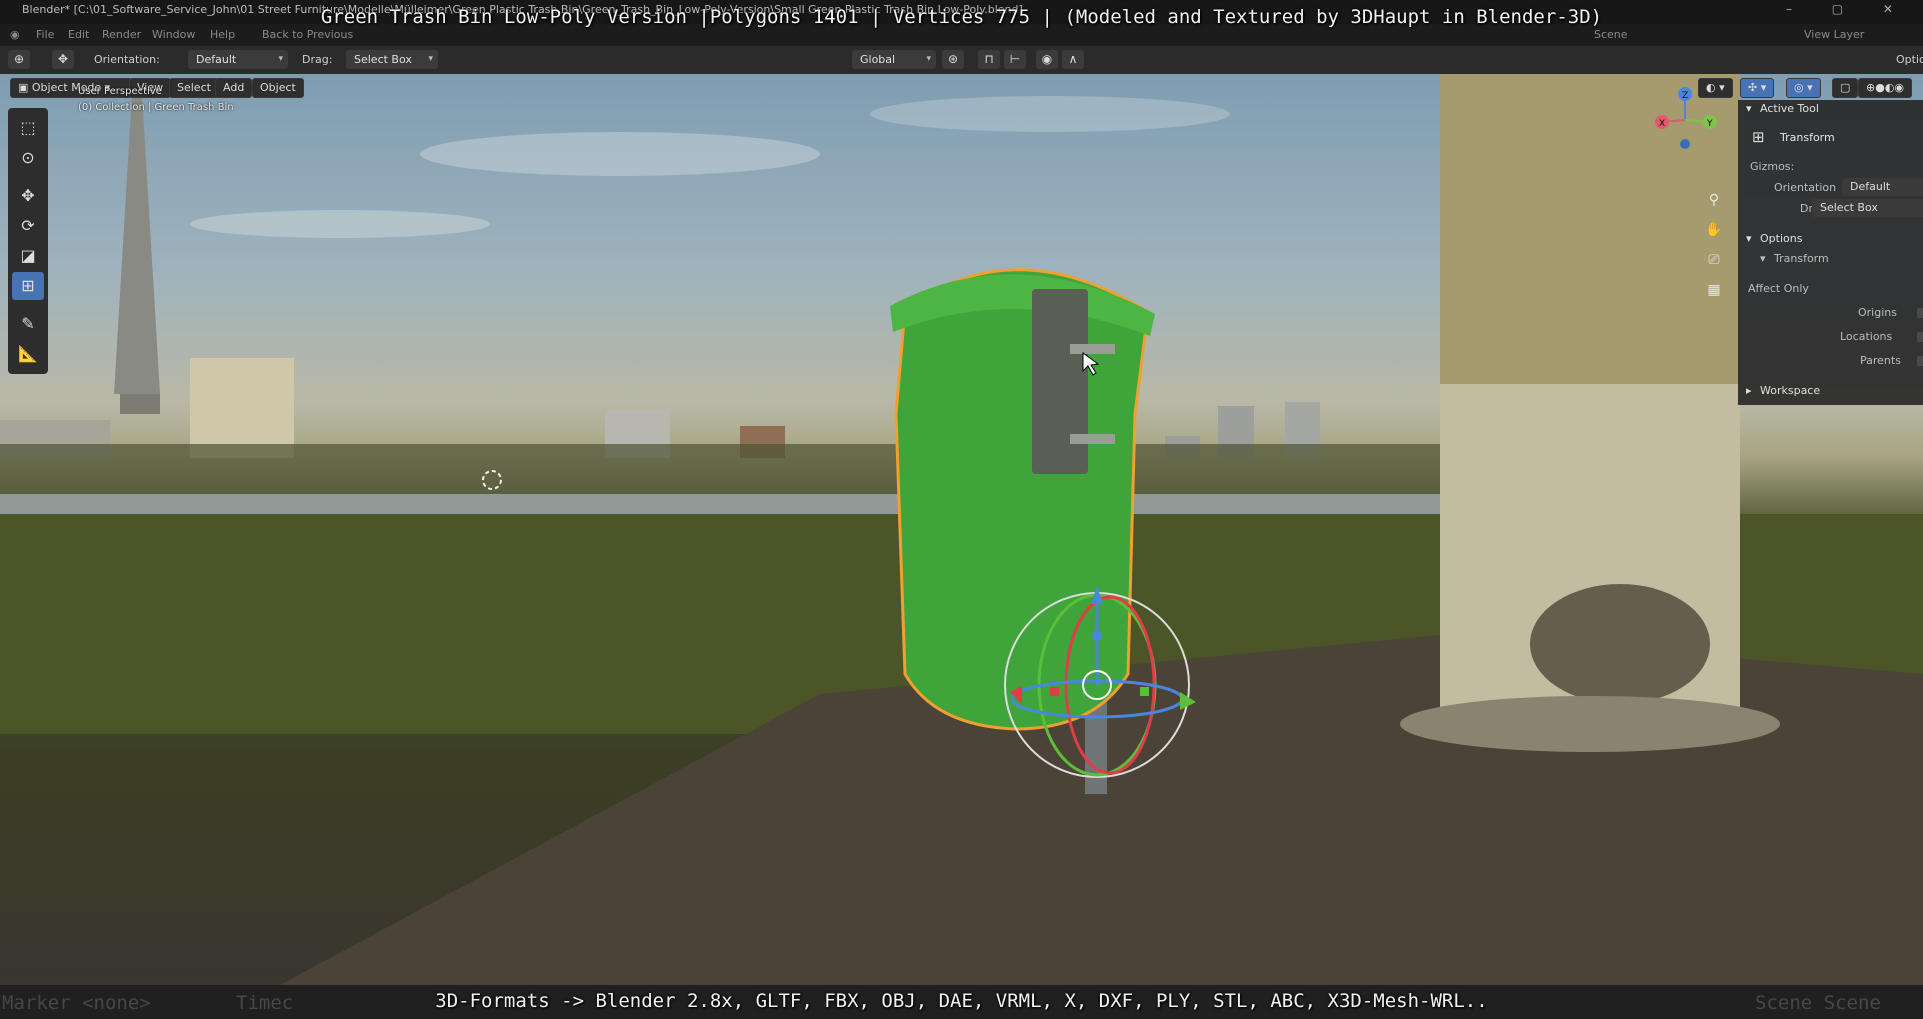 The image size is (1923, 1019). What do you see at coordinates (156, 107) in the screenshot?
I see `viewport-collection-label: (0) Collection | Green Trash Bin` at bounding box center [156, 107].